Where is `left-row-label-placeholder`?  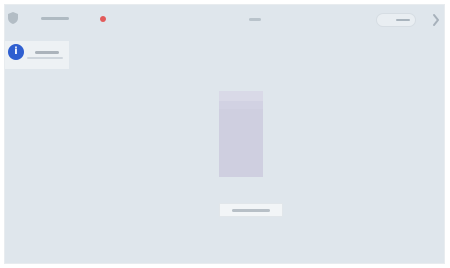
left-row-label-placeholder is located at coordinates (47, 52).